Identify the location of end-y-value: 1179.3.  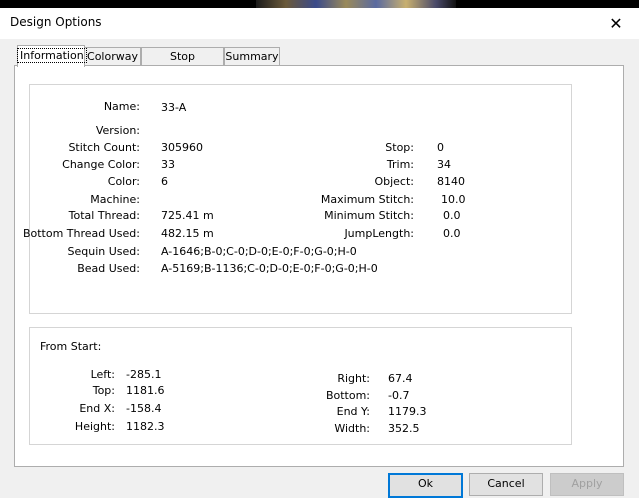
(407, 411).